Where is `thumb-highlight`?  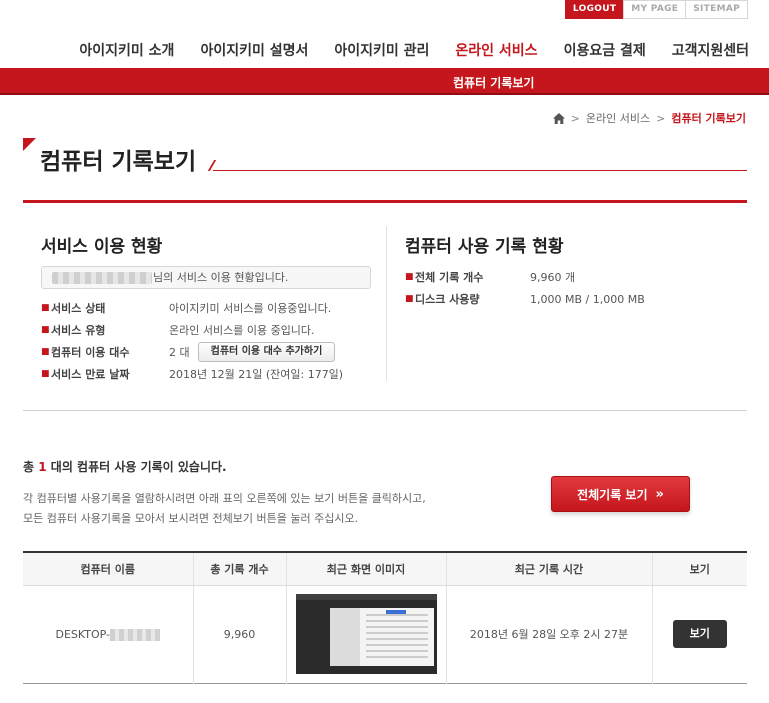 thumb-highlight is located at coordinates (395, 612).